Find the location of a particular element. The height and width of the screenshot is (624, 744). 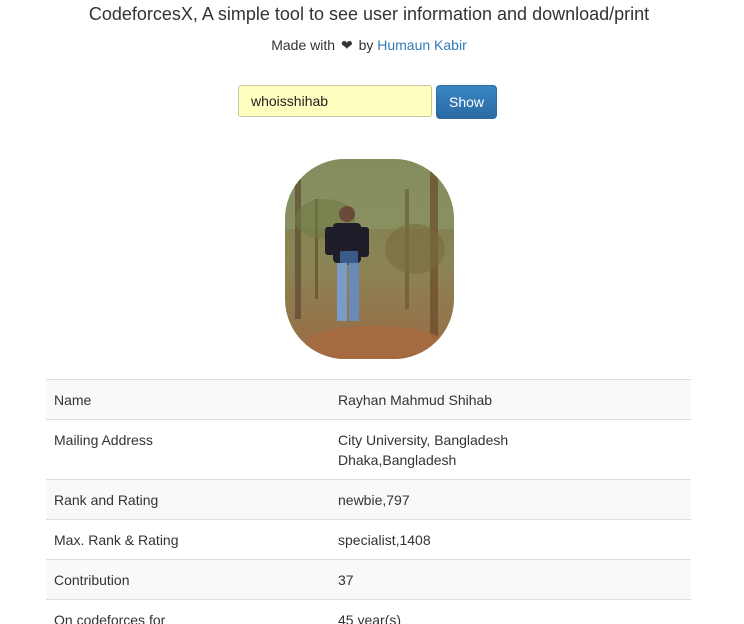

by-text: by is located at coordinates (366, 45).